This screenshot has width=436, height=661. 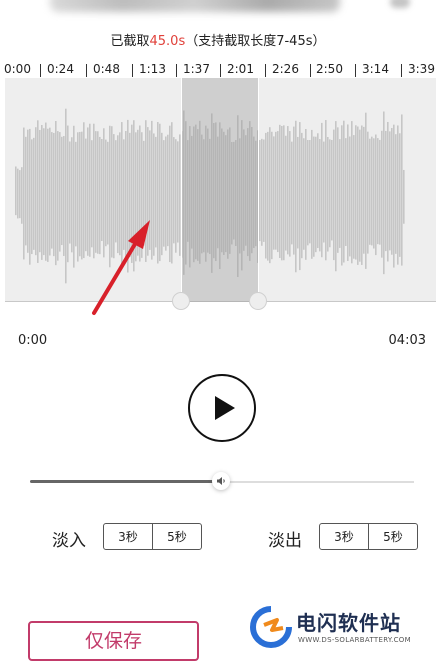 What do you see at coordinates (407, 340) in the screenshot?
I see `end-time: 04:03` at bounding box center [407, 340].